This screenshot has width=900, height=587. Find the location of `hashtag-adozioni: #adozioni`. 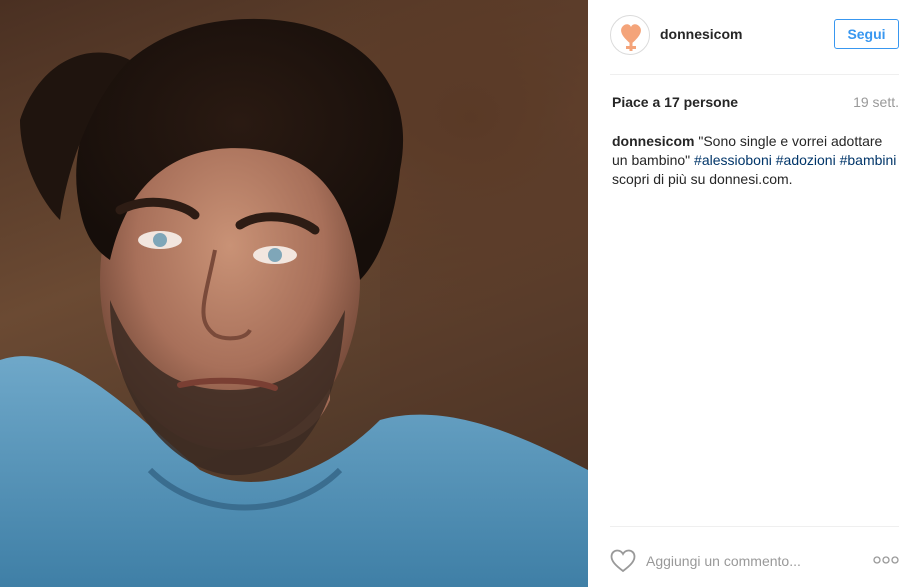

hashtag-adozioni: #adozioni is located at coordinates (806, 160).